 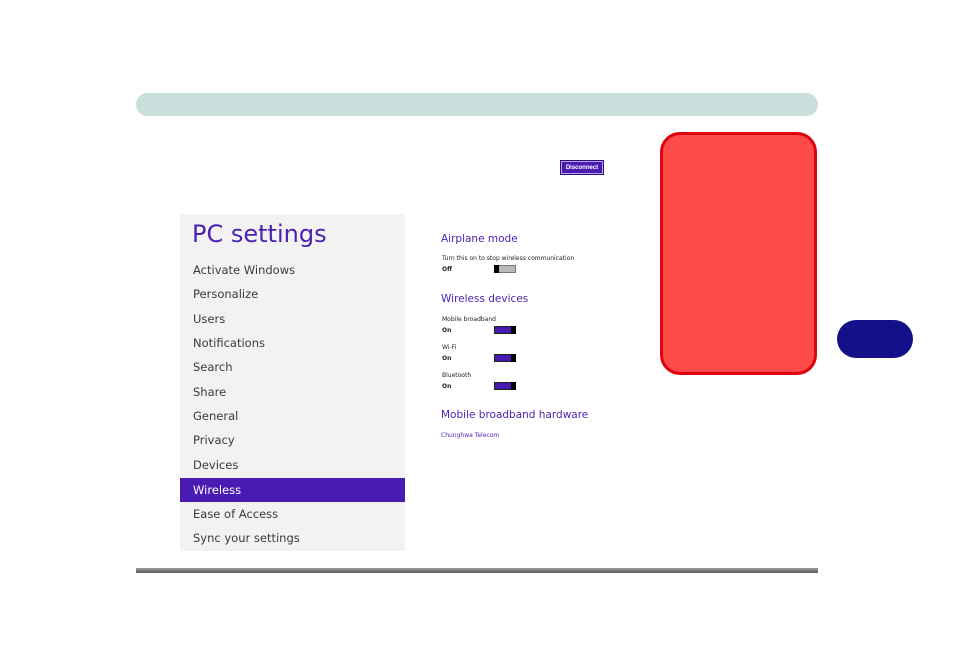 What do you see at coordinates (292, 416) in the screenshot?
I see `sidebar-item-general: General` at bounding box center [292, 416].